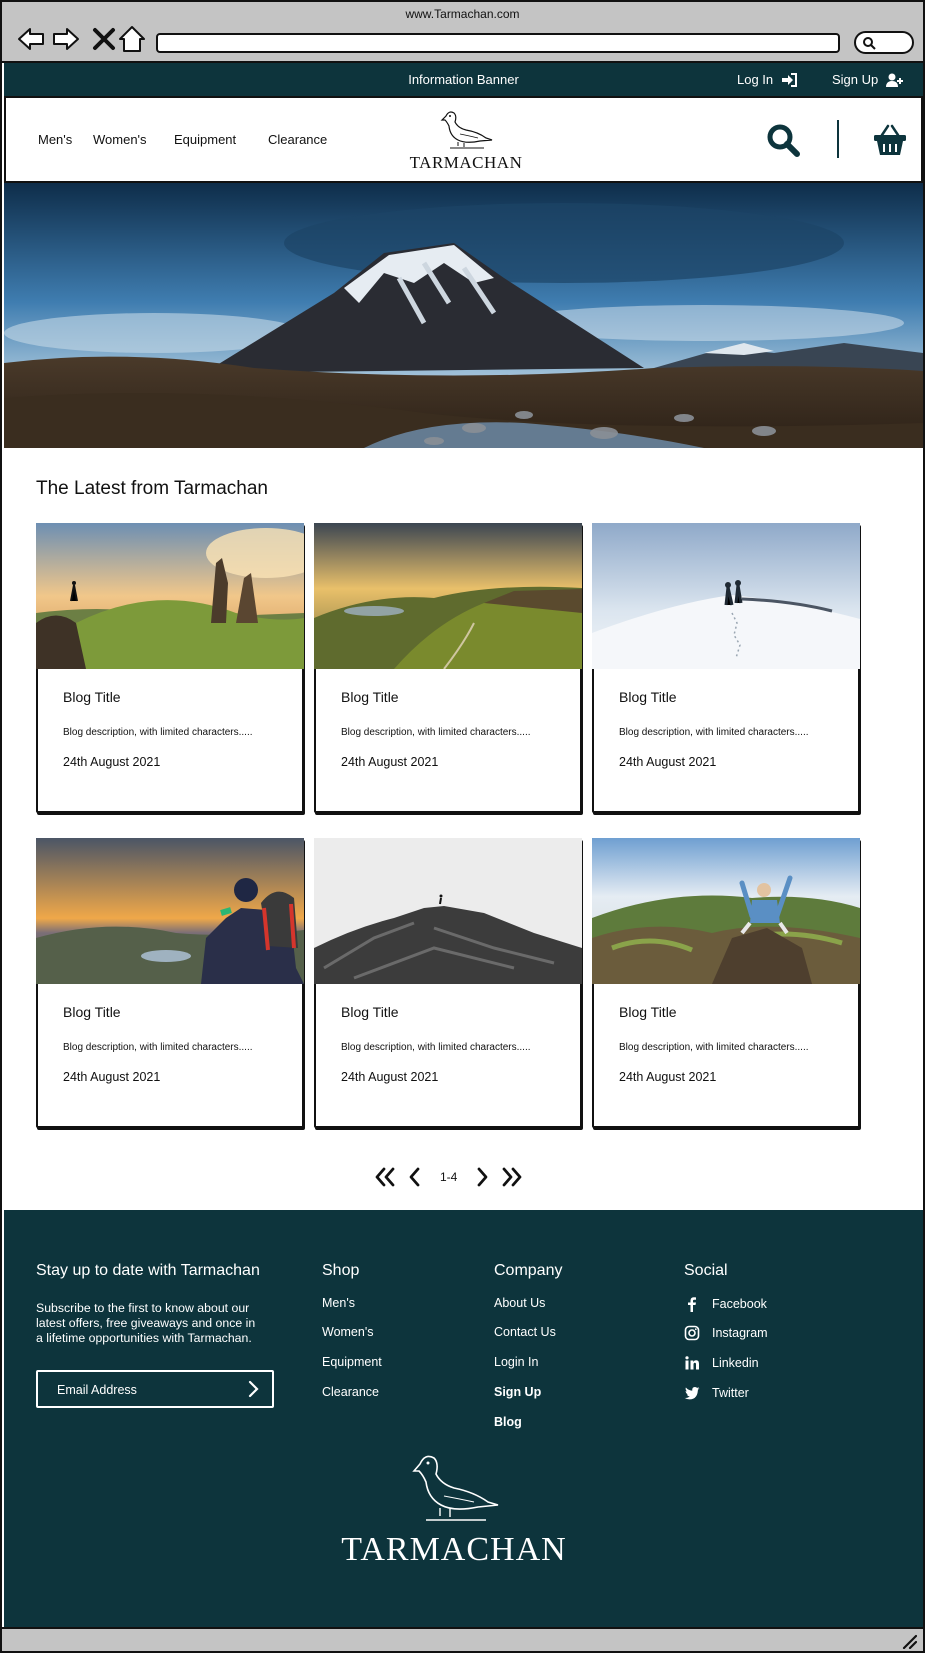 This screenshot has width=925, height=1653. I want to click on social-facebook: Facebook, so click(725, 1304).